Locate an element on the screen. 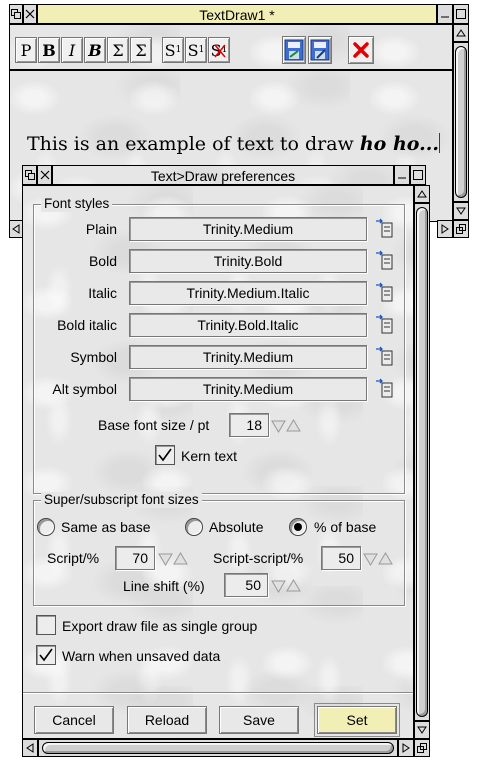 Image resolution: width=481 pixels, height=763 pixels. window-title: TextDraw1 * is located at coordinates (237, 14).